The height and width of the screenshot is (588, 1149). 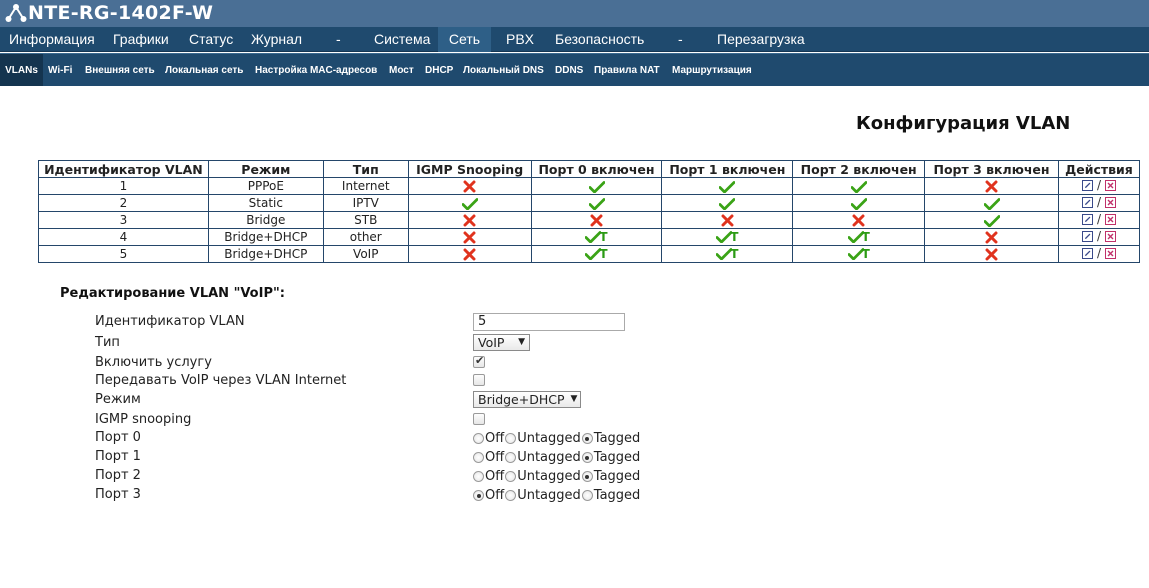 I want to click on tab-dhcp: DHCP, so click(x=439, y=70).